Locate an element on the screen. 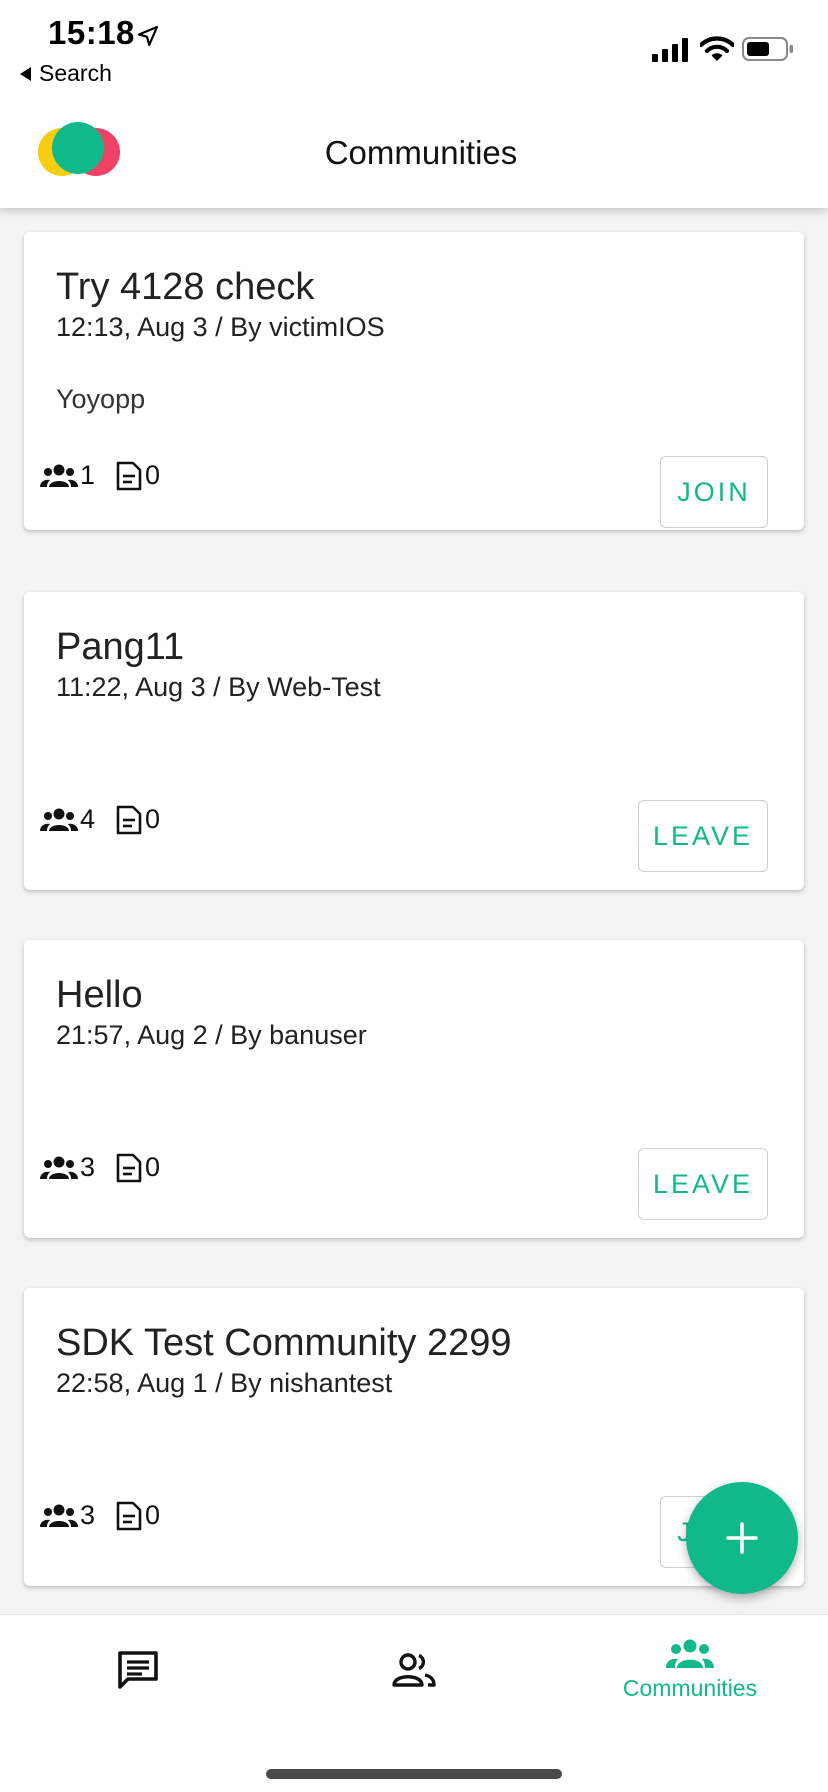 This screenshot has height=1792, width=828. community-meta: 21:57, Aug 2 / By banuser is located at coordinates (211, 1035).